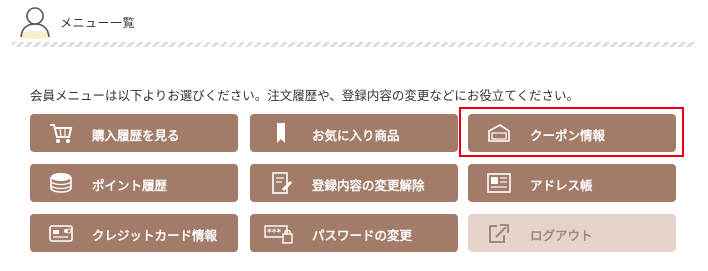 This screenshot has width=708, height=271. Describe the element at coordinates (282, 183) in the screenshot. I see `edit-document-icon` at that location.